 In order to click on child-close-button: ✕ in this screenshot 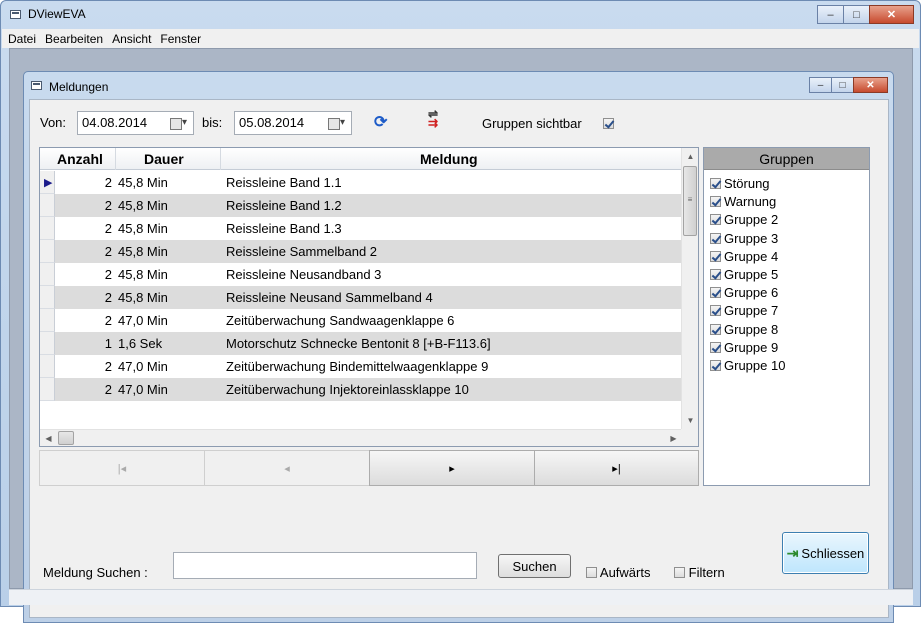, I will do `click(870, 85)`.